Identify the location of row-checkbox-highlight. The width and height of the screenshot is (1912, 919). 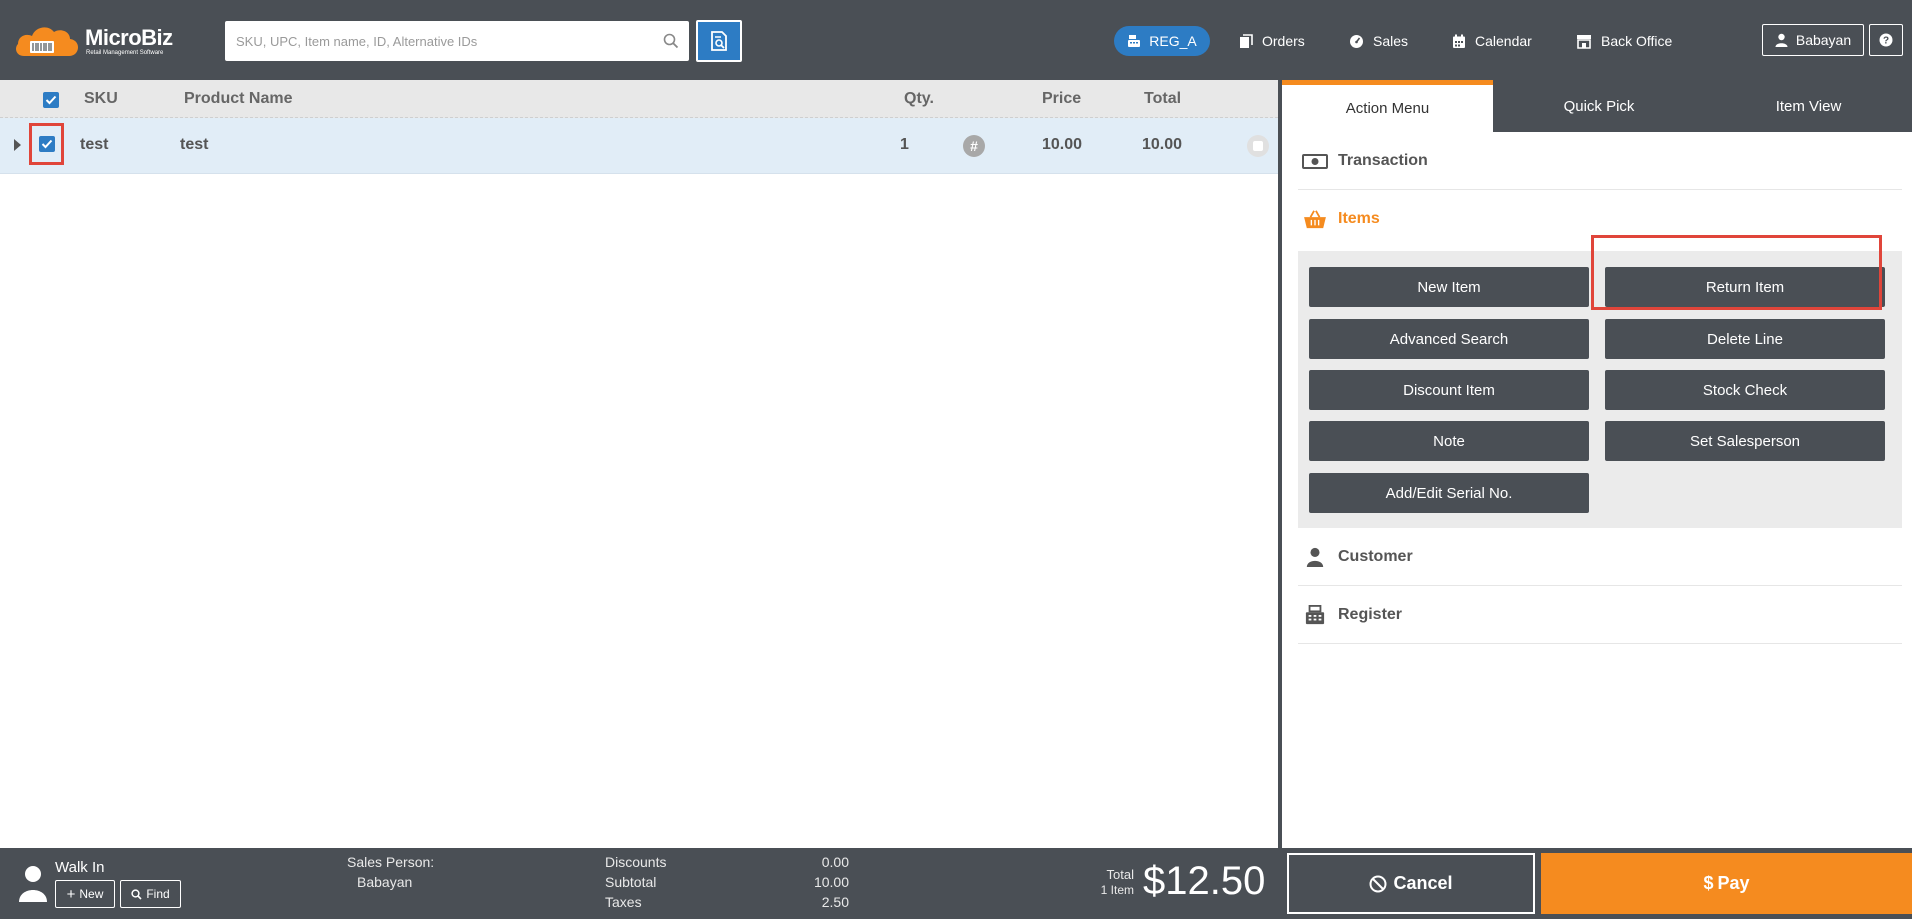
(46, 144).